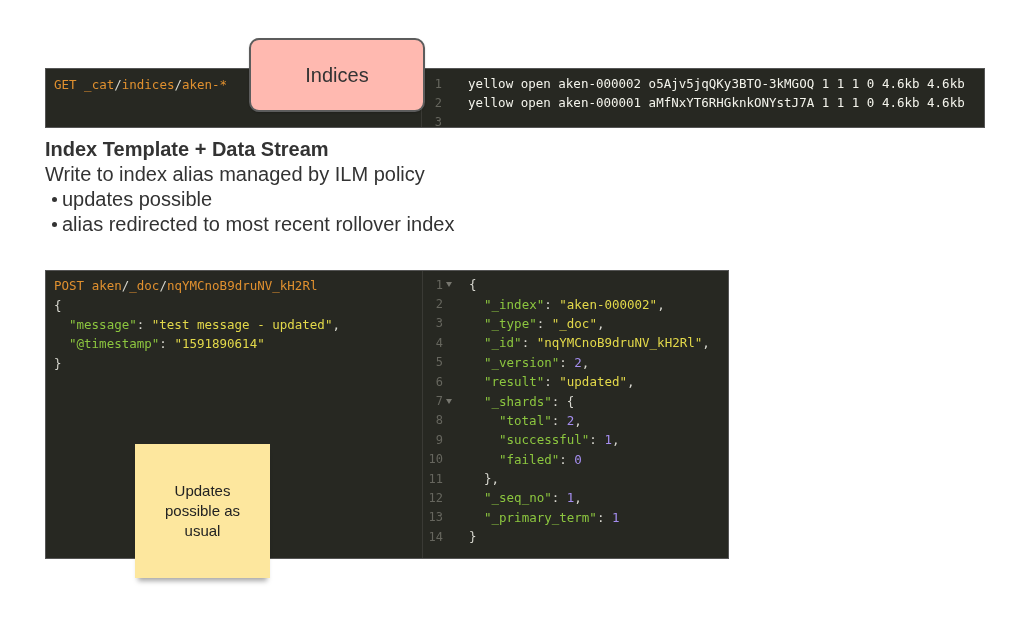 This screenshot has width=1024, height=634. Describe the element at coordinates (435, 536) in the screenshot. I see `line-number: 14` at that location.